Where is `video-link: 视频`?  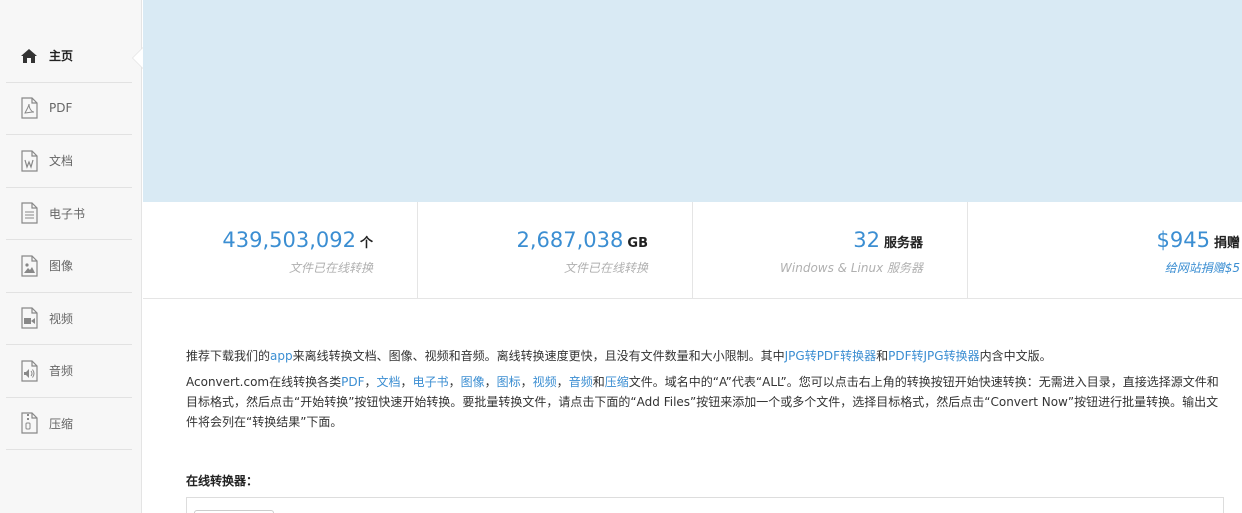
video-link: 视频 is located at coordinates (545, 382).